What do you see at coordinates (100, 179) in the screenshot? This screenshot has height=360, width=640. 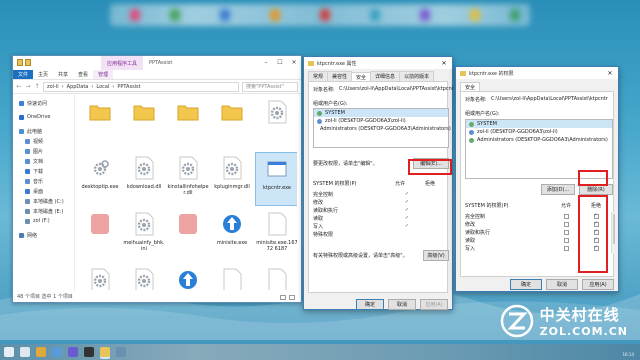 I see `file-item: desktoptip.exe` at bounding box center [100, 179].